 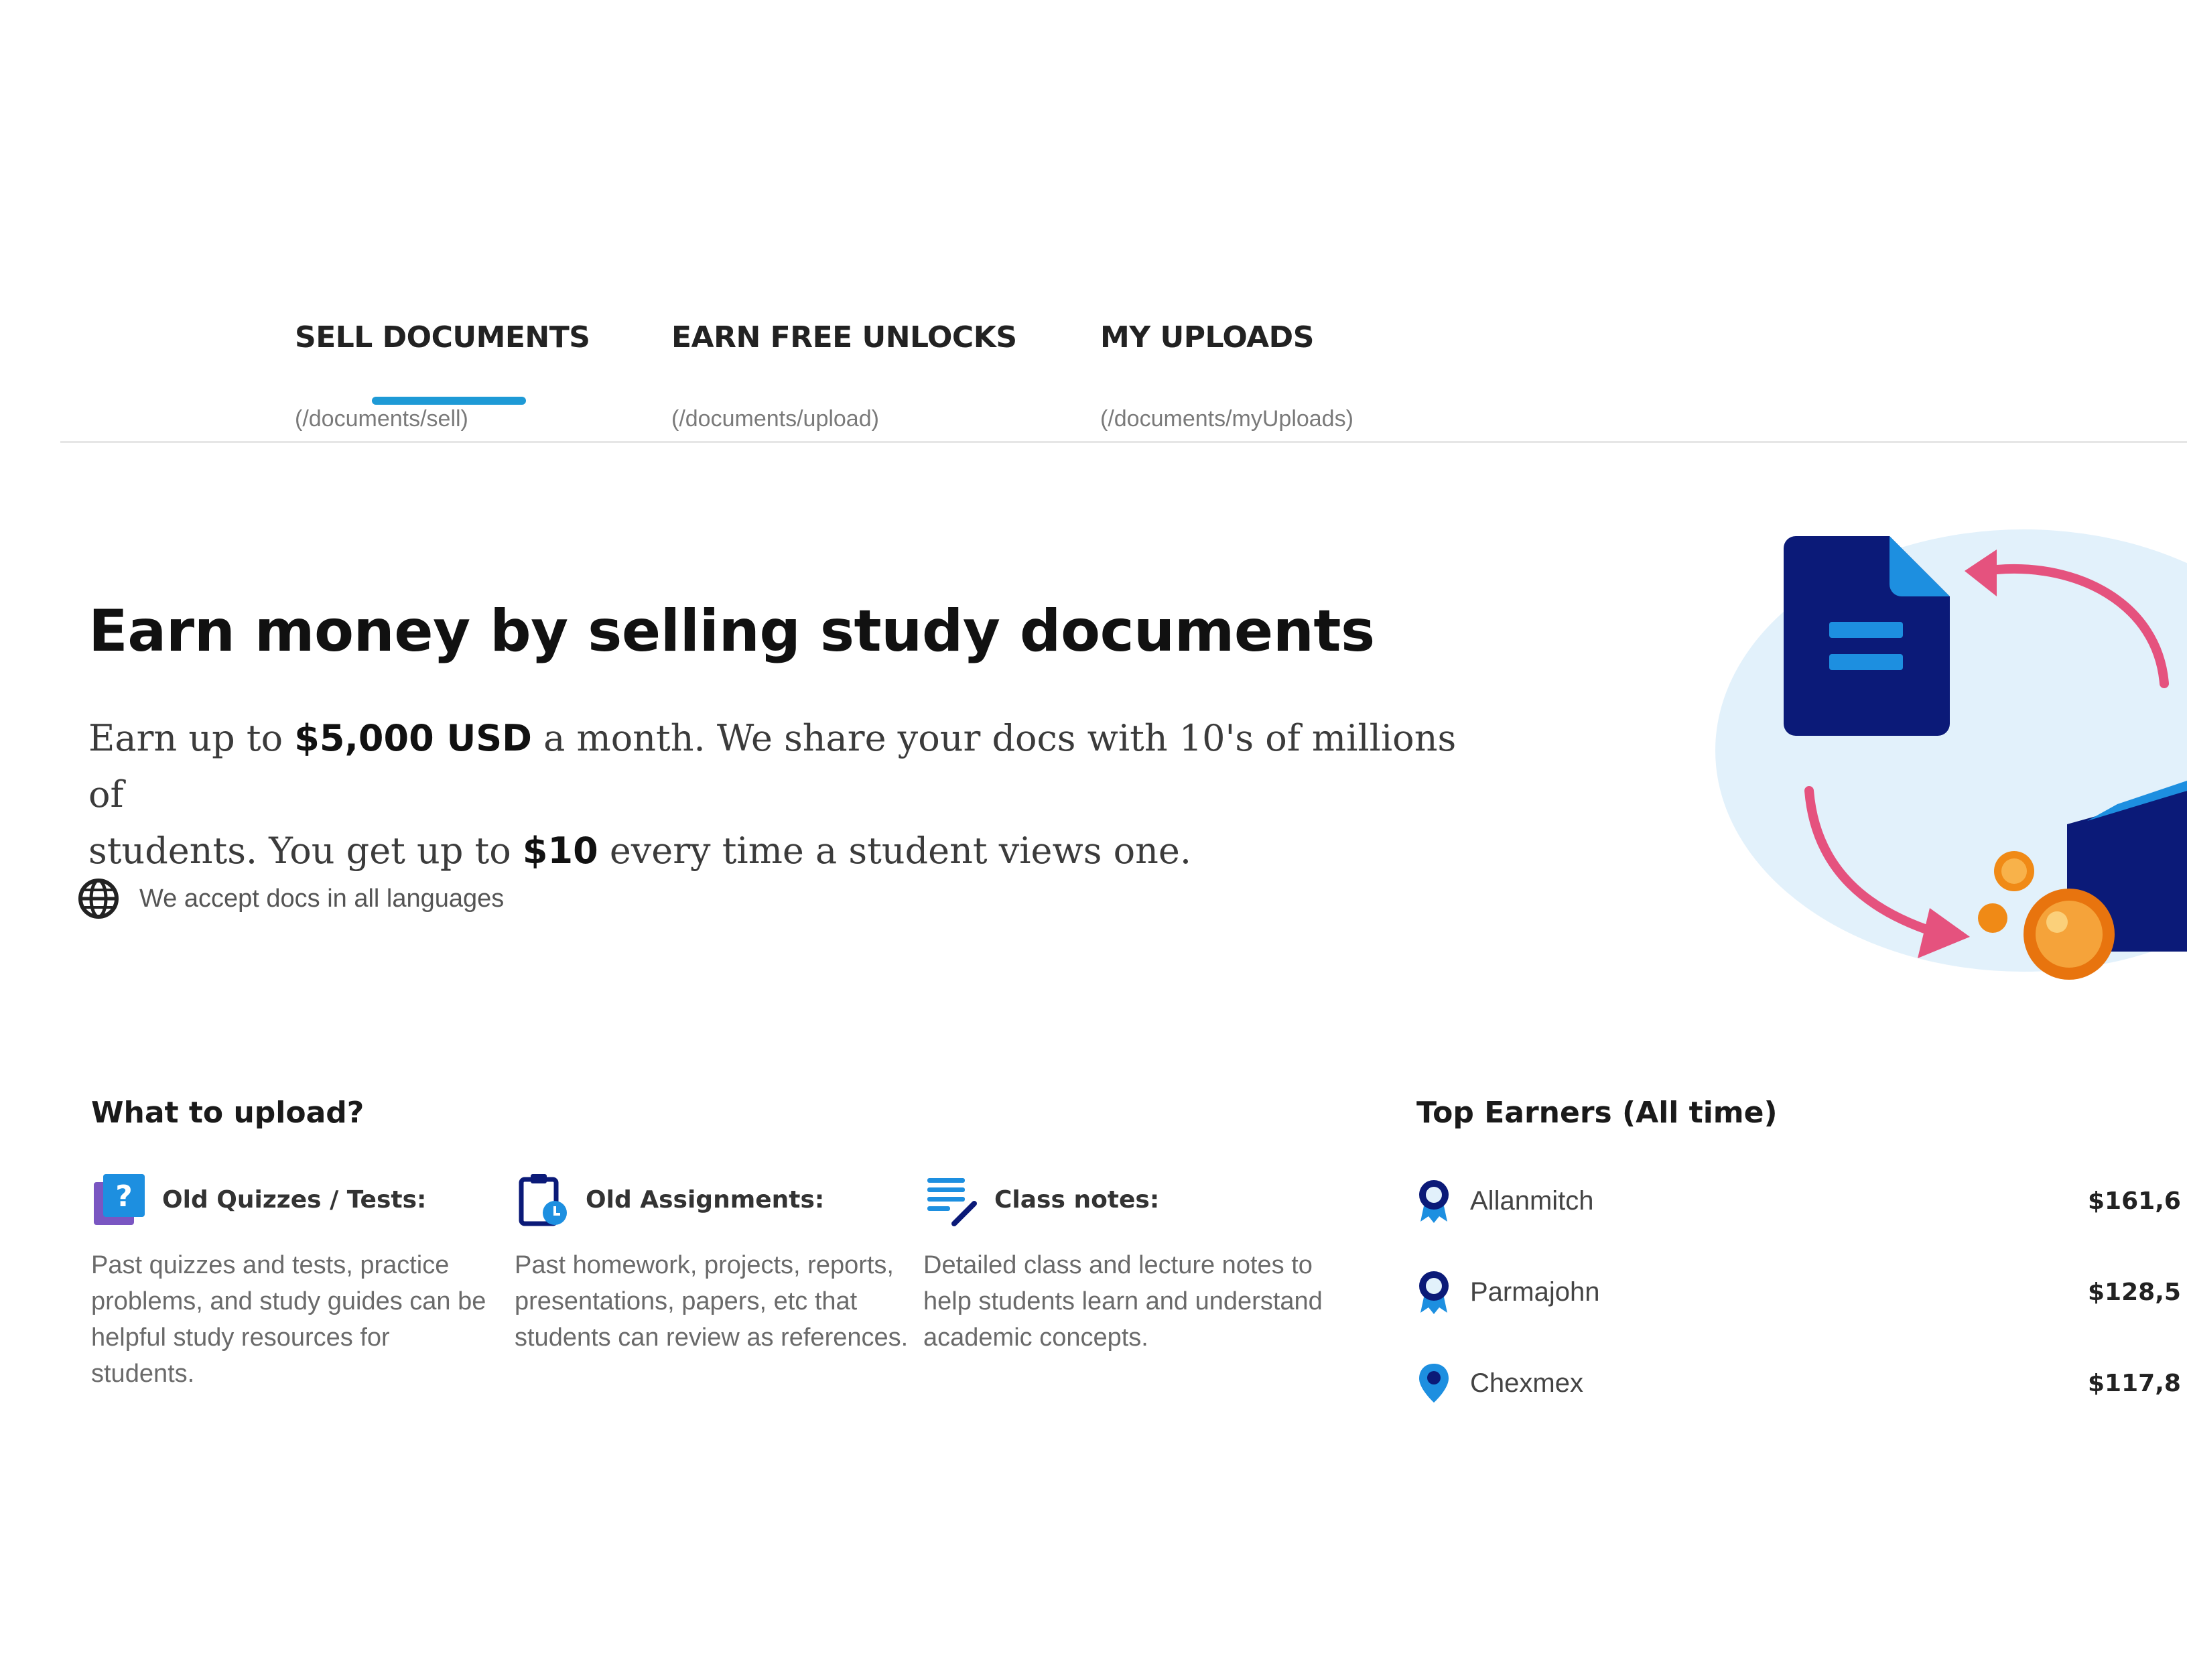 What do you see at coordinates (99, 899) in the screenshot?
I see `globe-icon` at bounding box center [99, 899].